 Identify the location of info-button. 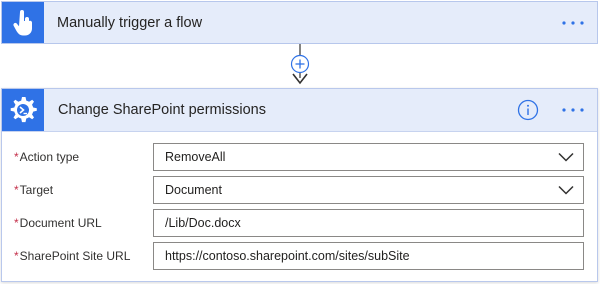
(528, 110).